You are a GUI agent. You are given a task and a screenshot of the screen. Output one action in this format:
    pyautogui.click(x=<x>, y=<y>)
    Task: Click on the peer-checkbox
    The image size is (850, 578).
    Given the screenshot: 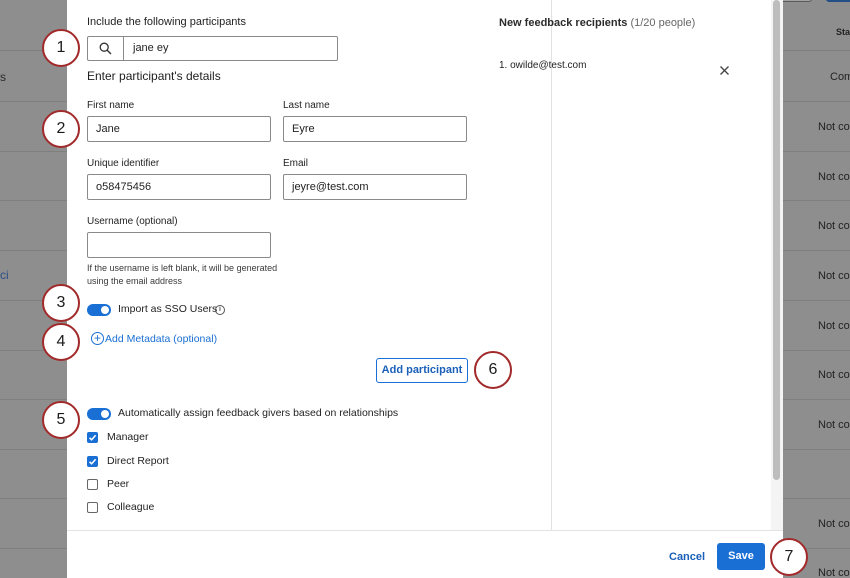 What is the action you would take?
    pyautogui.click(x=92, y=484)
    